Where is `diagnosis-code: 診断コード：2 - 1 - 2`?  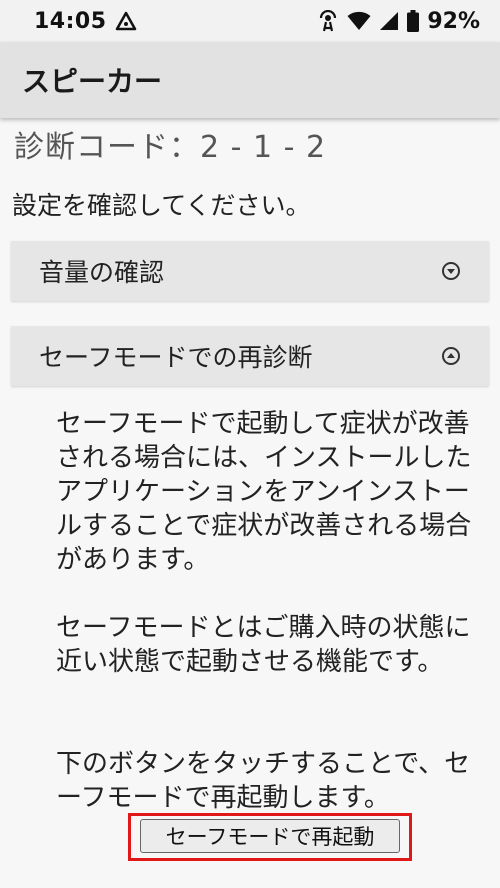 diagnosis-code: 診断コード：2 - 1 - 2 is located at coordinates (170, 147).